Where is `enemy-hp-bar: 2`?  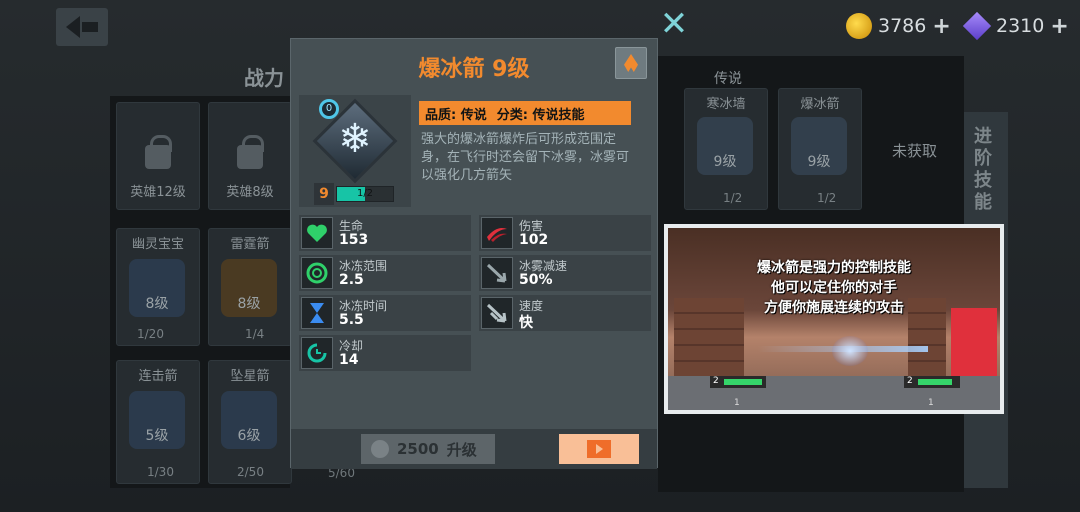 enemy-hp-bar: 2 is located at coordinates (932, 382).